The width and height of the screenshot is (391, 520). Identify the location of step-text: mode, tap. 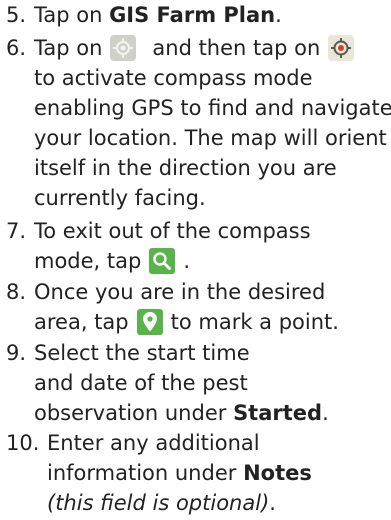
(88, 261).